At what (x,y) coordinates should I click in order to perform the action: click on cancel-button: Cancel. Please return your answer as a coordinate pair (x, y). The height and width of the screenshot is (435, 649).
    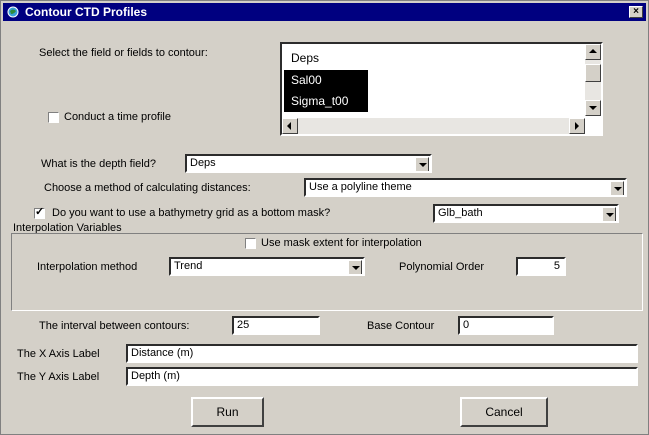
    Looking at the image, I should click on (504, 412).